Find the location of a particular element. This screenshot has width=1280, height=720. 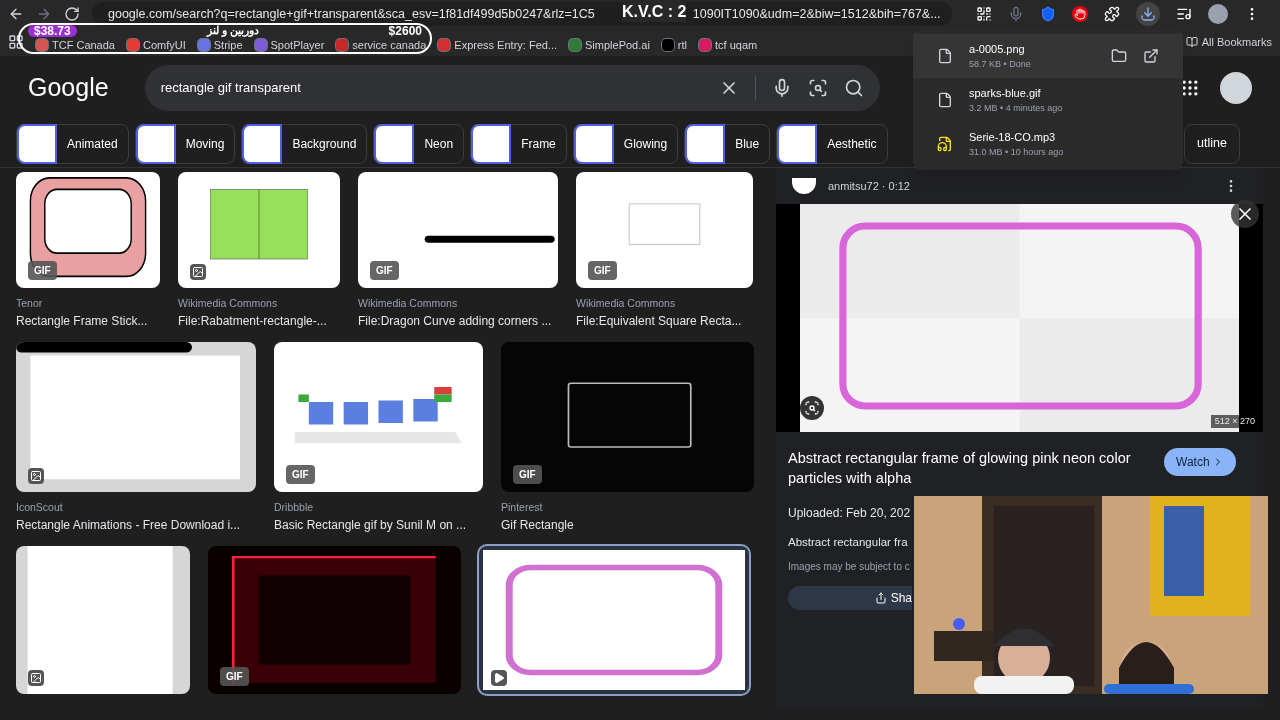

url-text: google.com/search?q=rectangle+gif+transparent&sca_esv=1f81df499d5b0247&rlz=1C5 is located at coordinates (351, 14).